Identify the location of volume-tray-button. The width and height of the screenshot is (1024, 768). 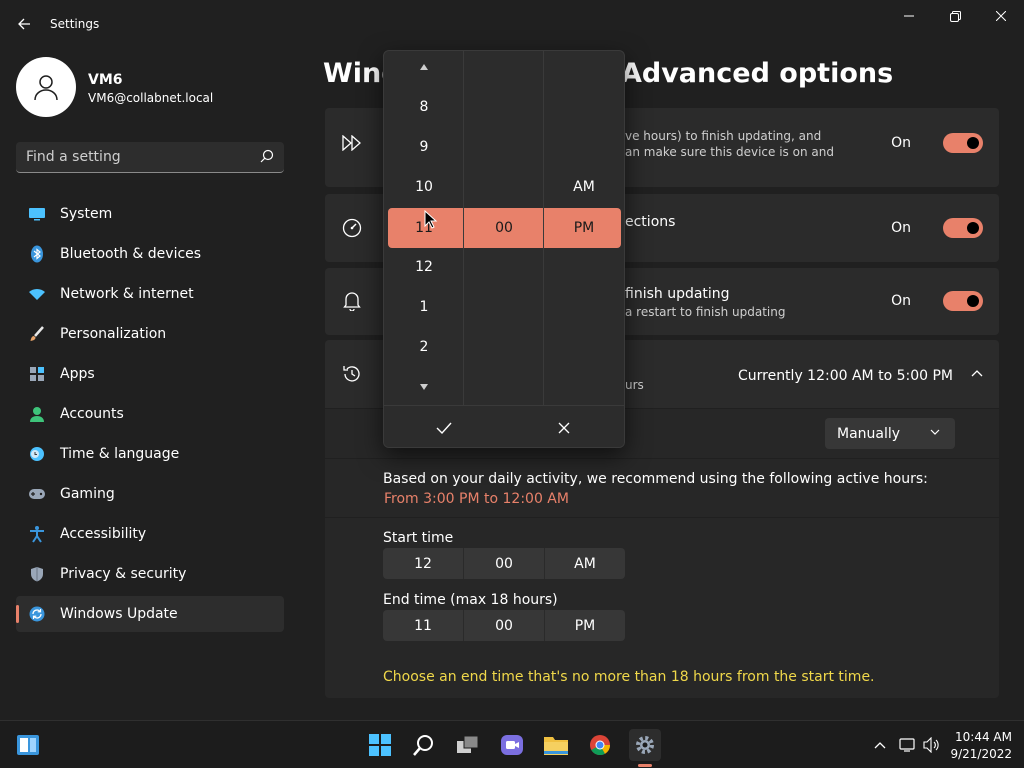
(932, 745).